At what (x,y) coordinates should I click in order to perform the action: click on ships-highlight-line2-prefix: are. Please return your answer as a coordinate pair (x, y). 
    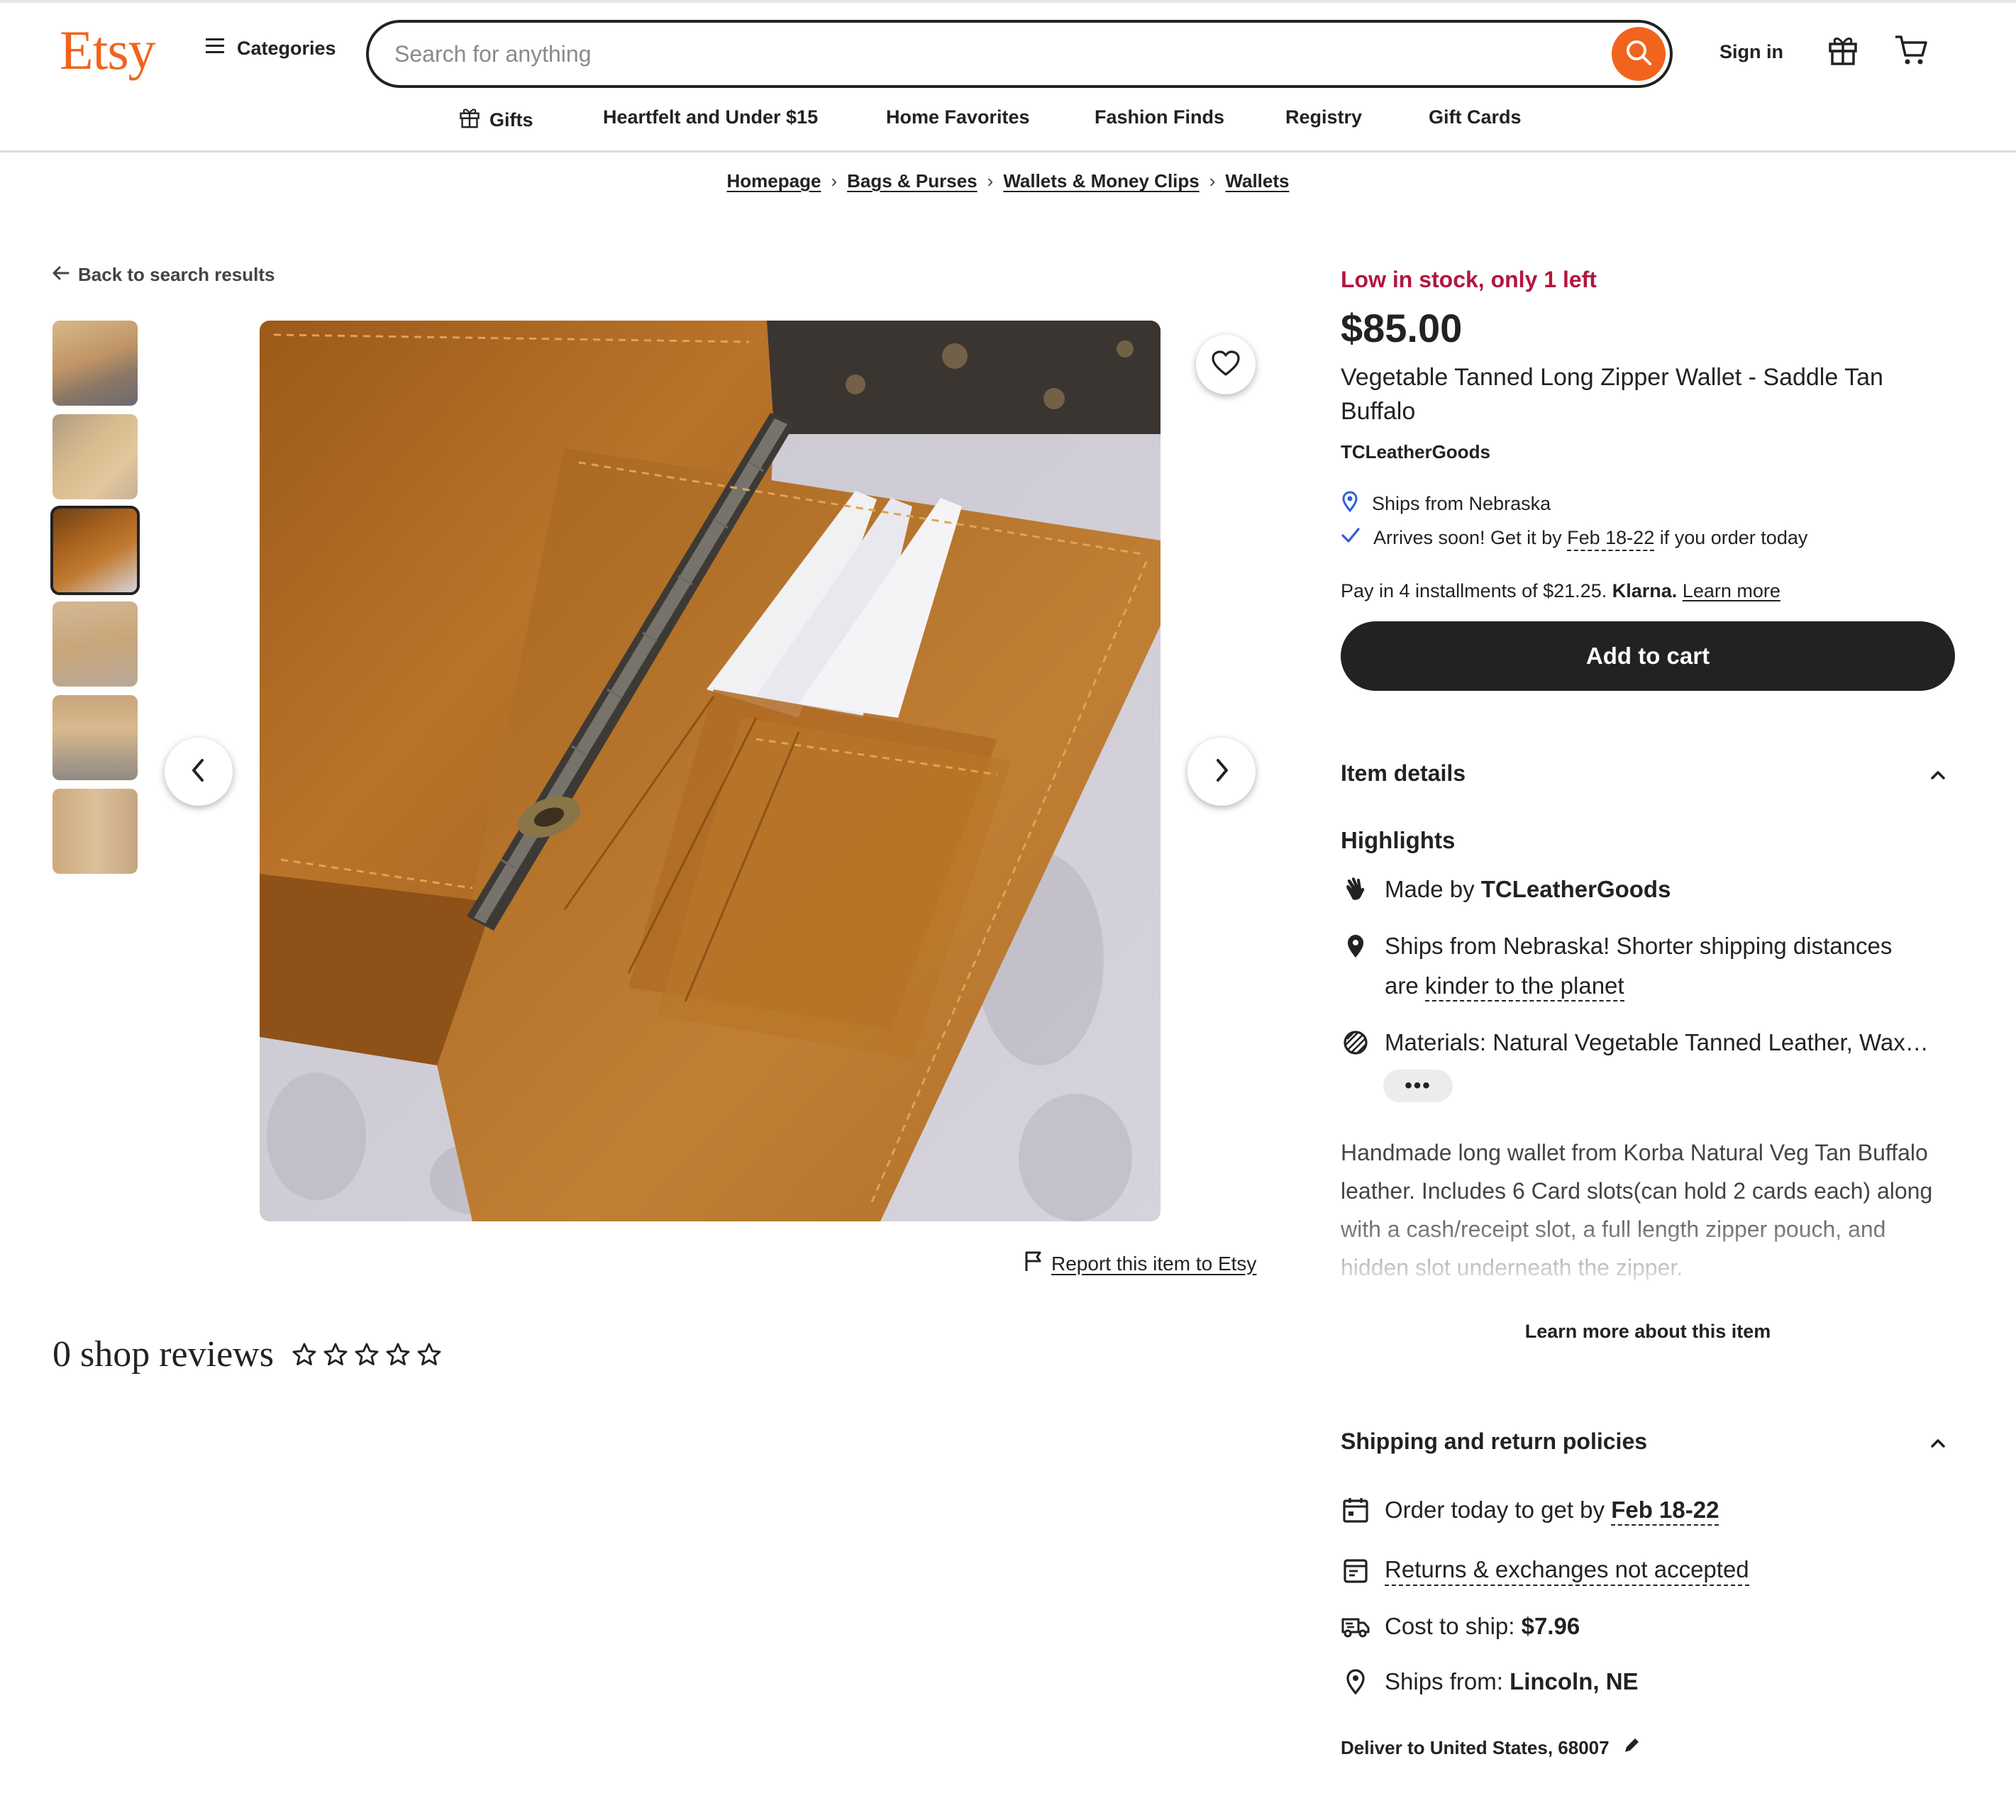
    Looking at the image, I should click on (1402, 986).